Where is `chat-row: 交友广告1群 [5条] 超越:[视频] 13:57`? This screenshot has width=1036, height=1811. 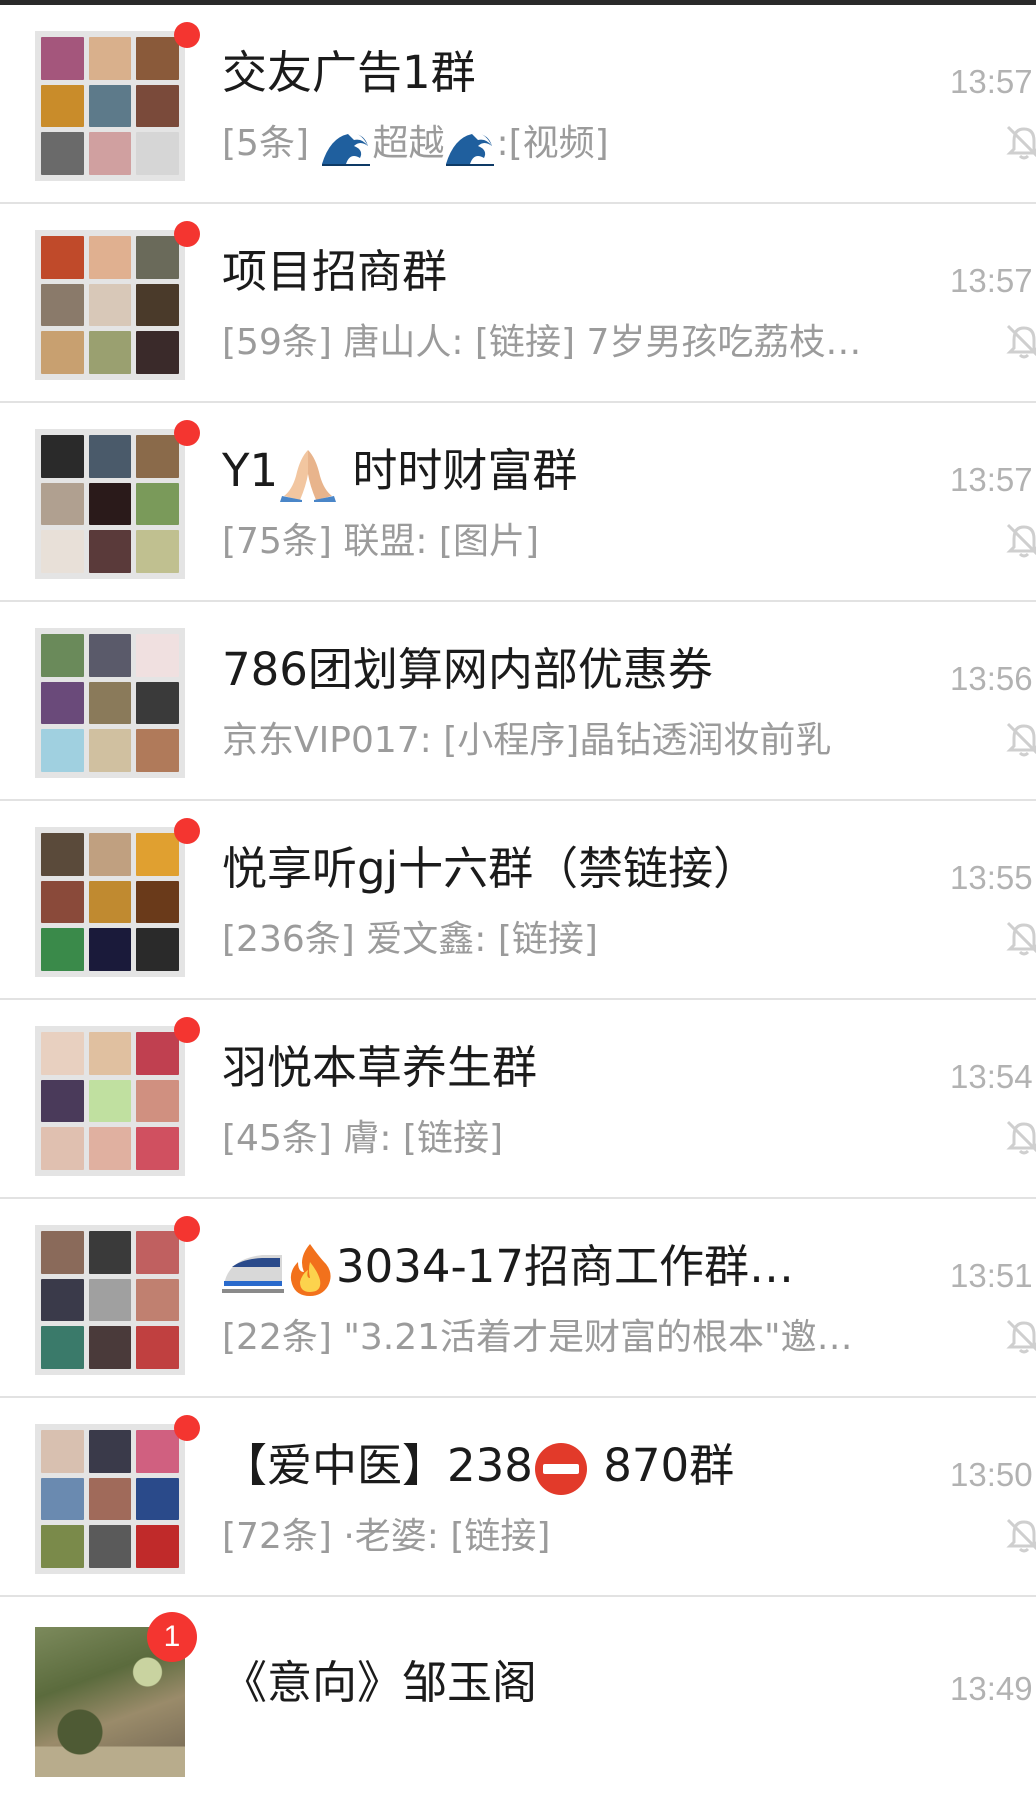 chat-row: 交友广告1群 [5条] 超越:[视频] 13:57 is located at coordinates (518, 104).